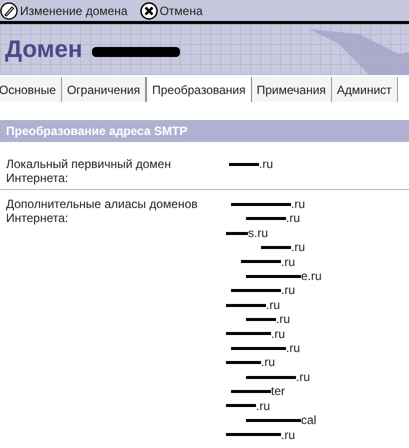  Describe the element at coordinates (278, 391) in the screenshot. I see `domain-text: ter` at that location.